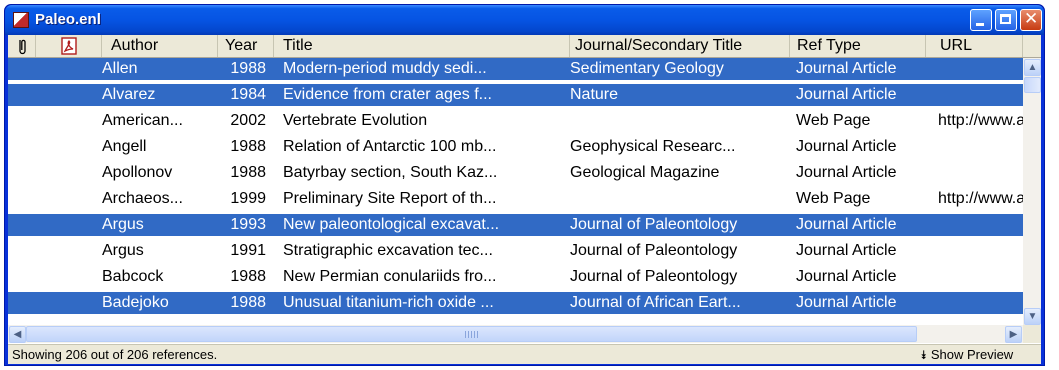 The image size is (1059, 370). What do you see at coordinates (68, 19) in the screenshot?
I see `window-title: Paleo.enl` at bounding box center [68, 19].